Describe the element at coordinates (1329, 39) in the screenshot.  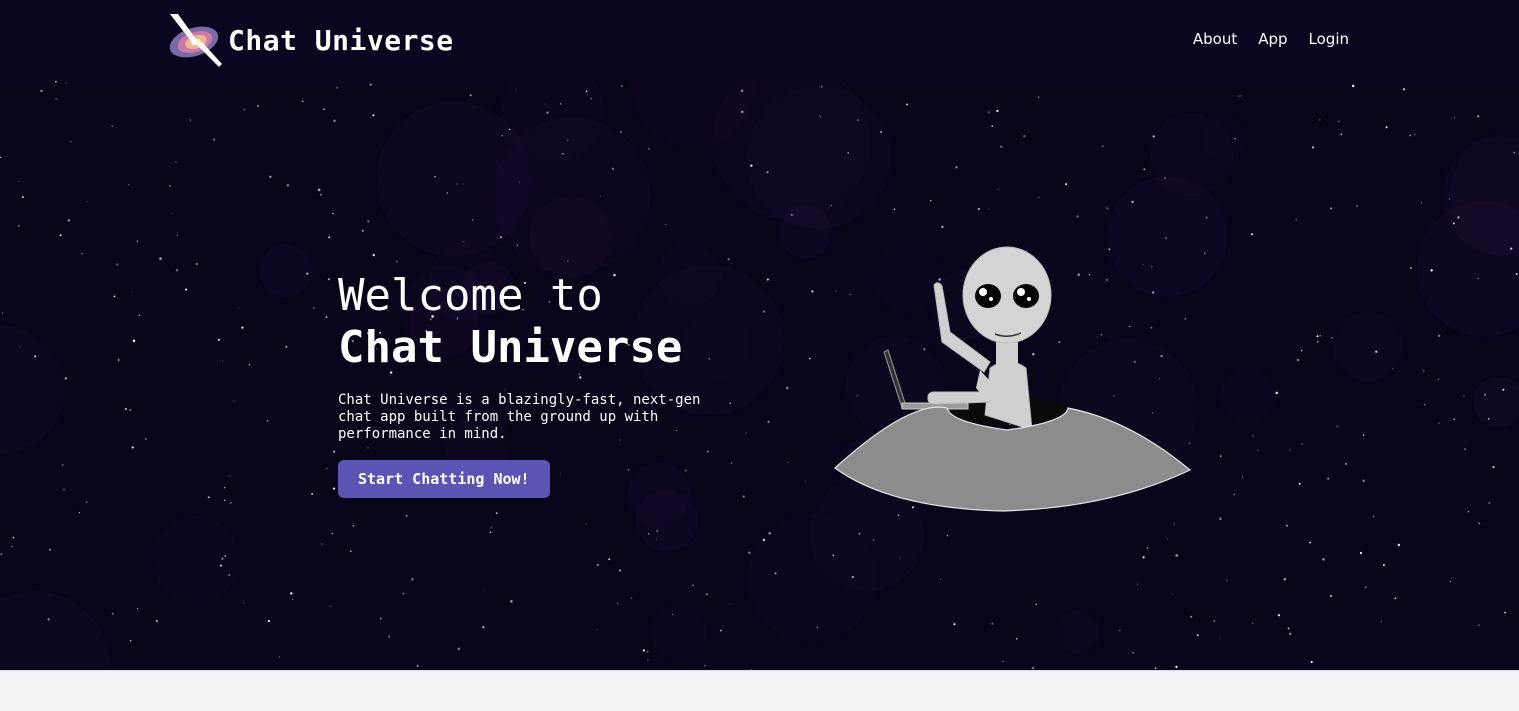
I see `nav-login-link: Login` at that location.